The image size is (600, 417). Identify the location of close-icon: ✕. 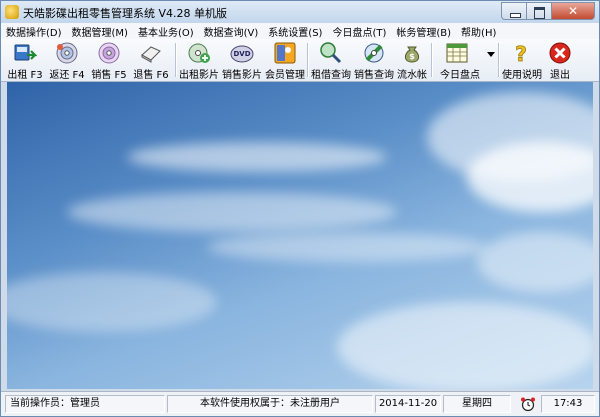
(573, 11).